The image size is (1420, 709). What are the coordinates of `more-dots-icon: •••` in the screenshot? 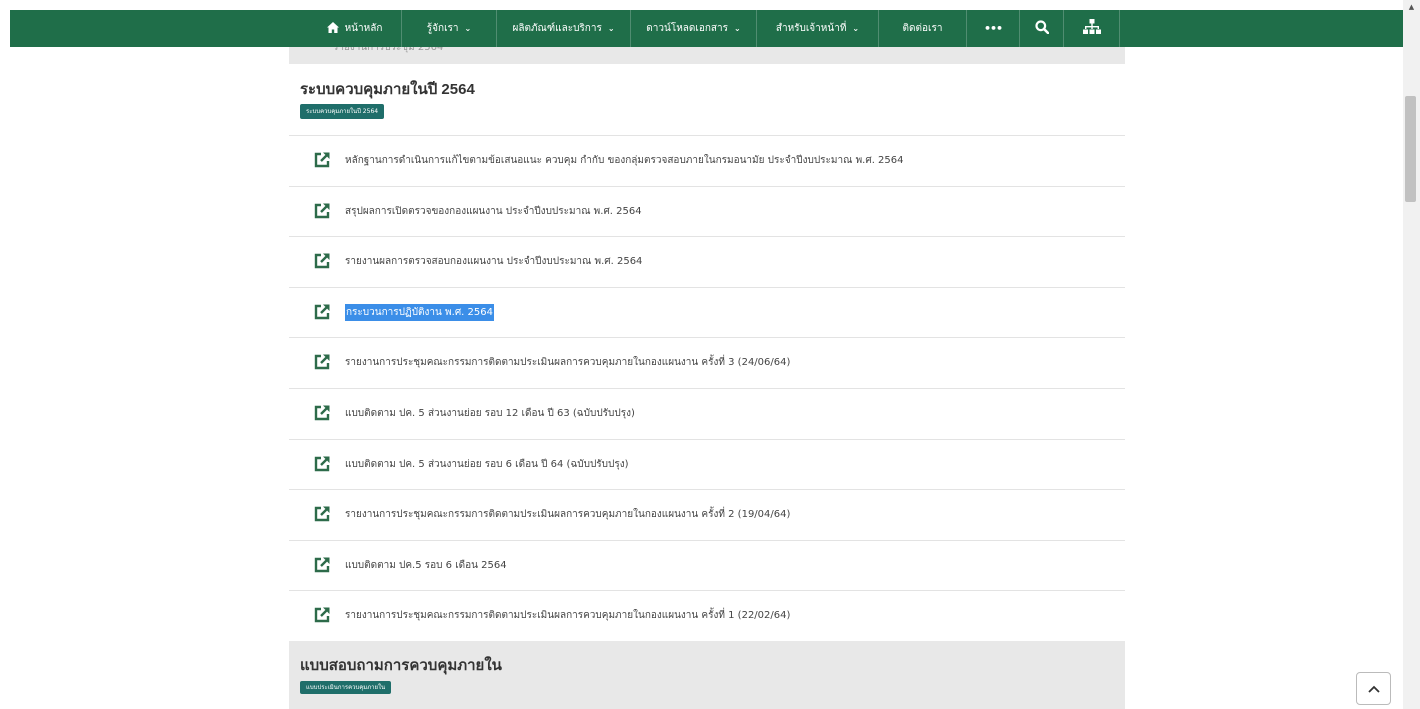 It's located at (993, 28).